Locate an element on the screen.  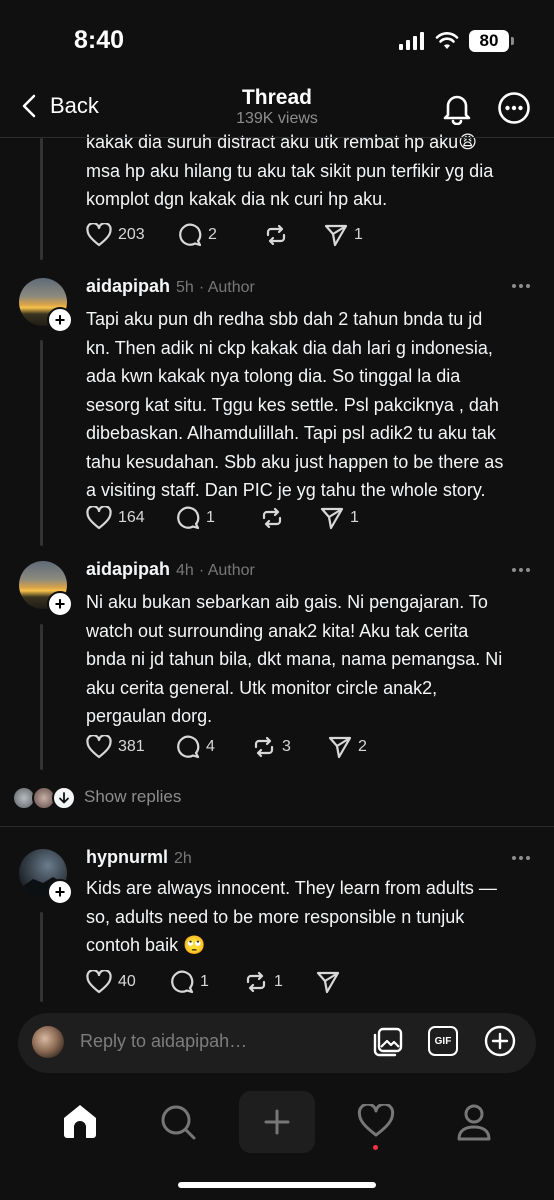
post-line: komplot dgn kakak dia nk curi hp aku. is located at coordinates (237, 199).